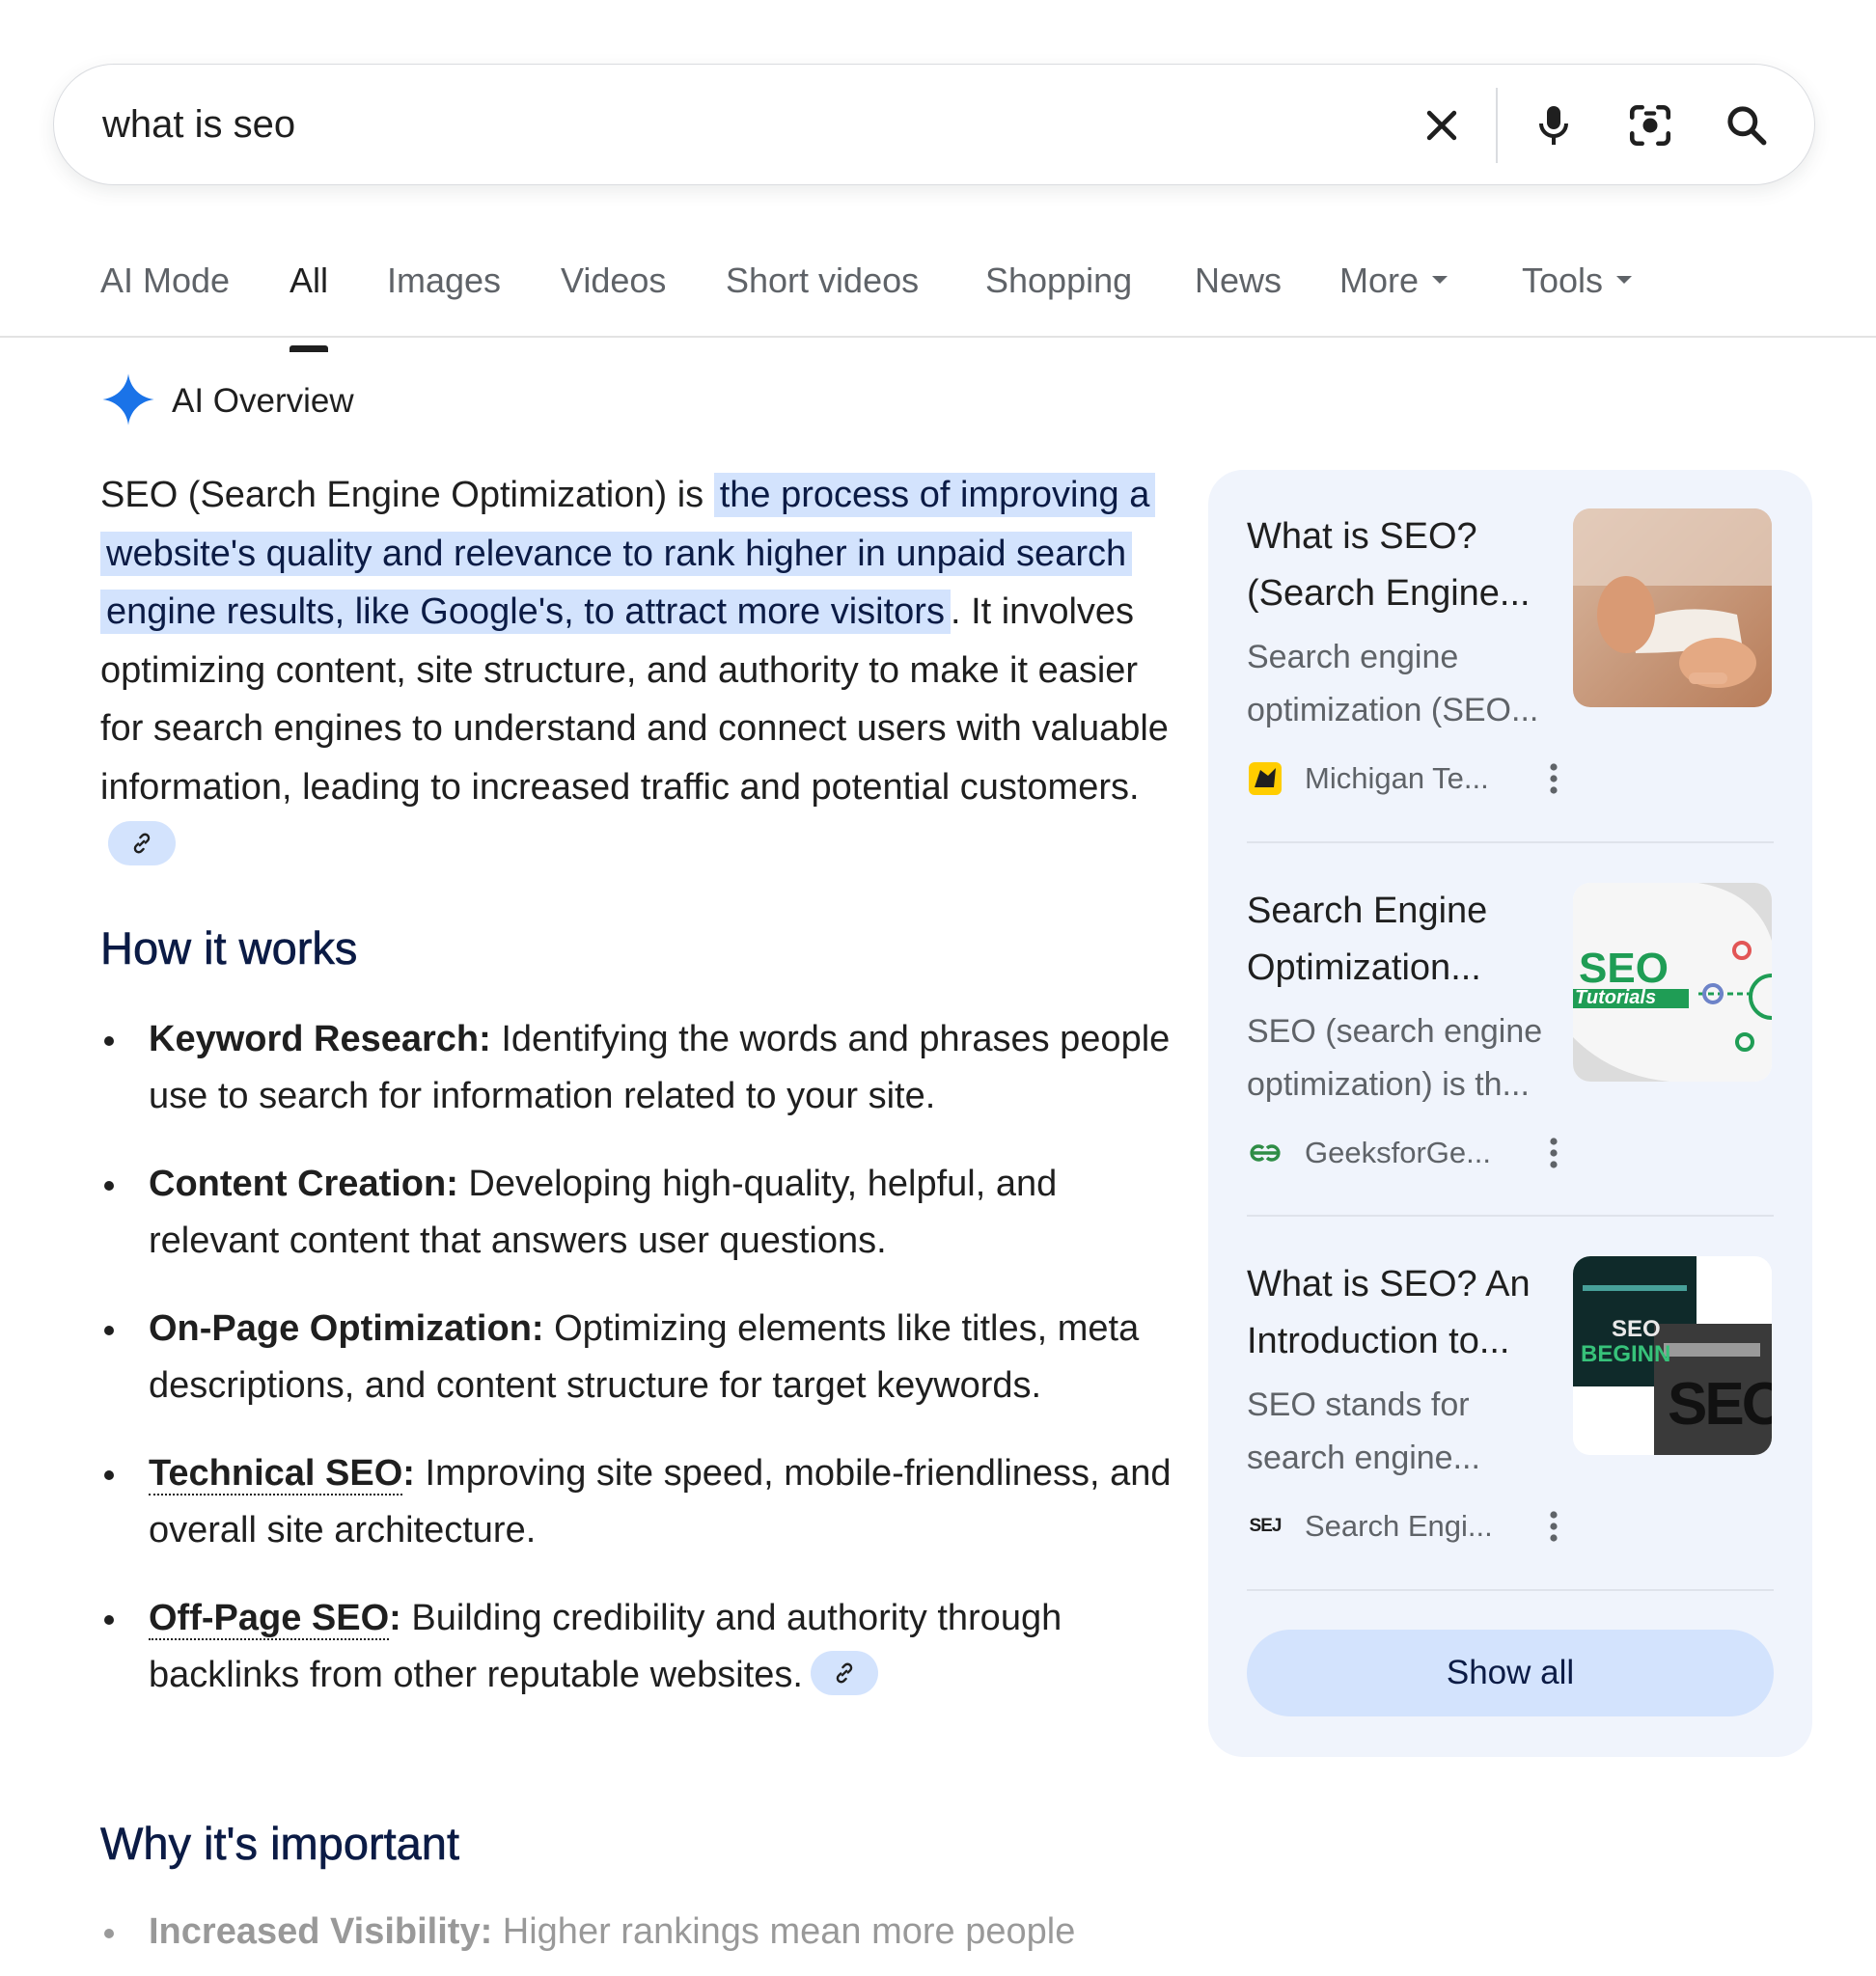 Image resolution: width=1876 pixels, height=1976 pixels. What do you see at coordinates (309, 306) in the screenshot?
I see `tab-all: All` at bounding box center [309, 306].